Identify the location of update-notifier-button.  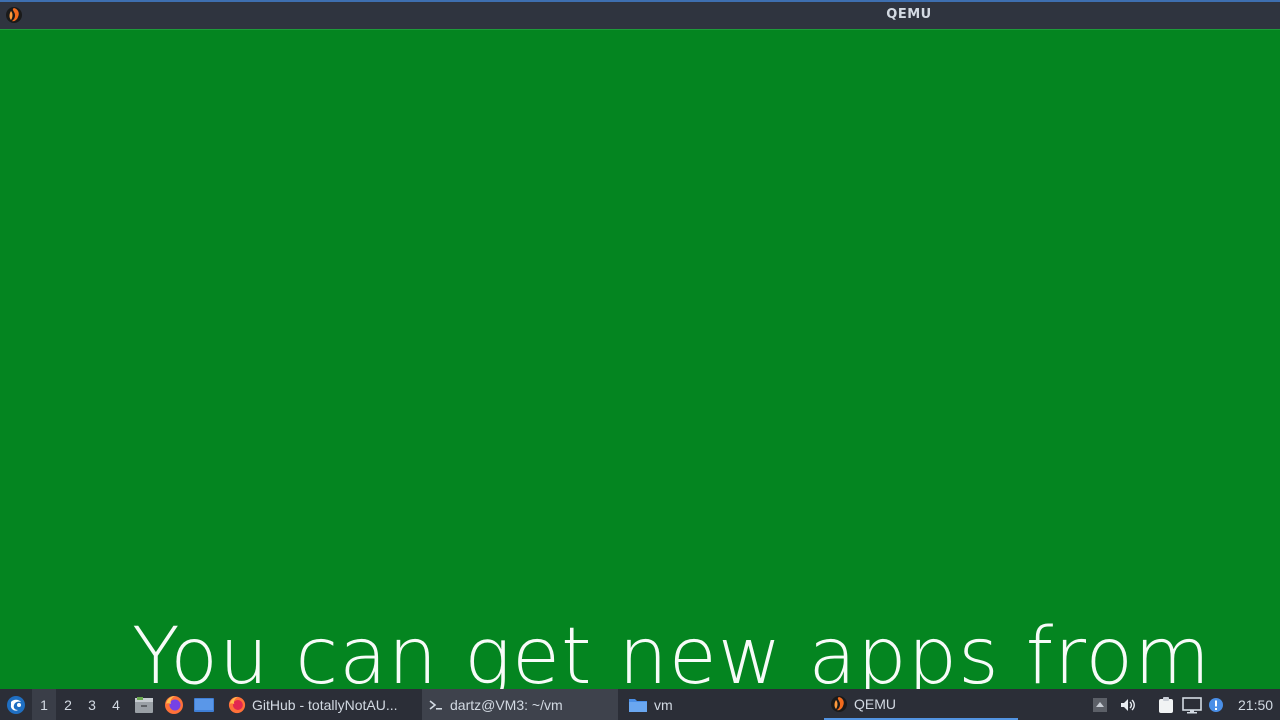
(1216, 704).